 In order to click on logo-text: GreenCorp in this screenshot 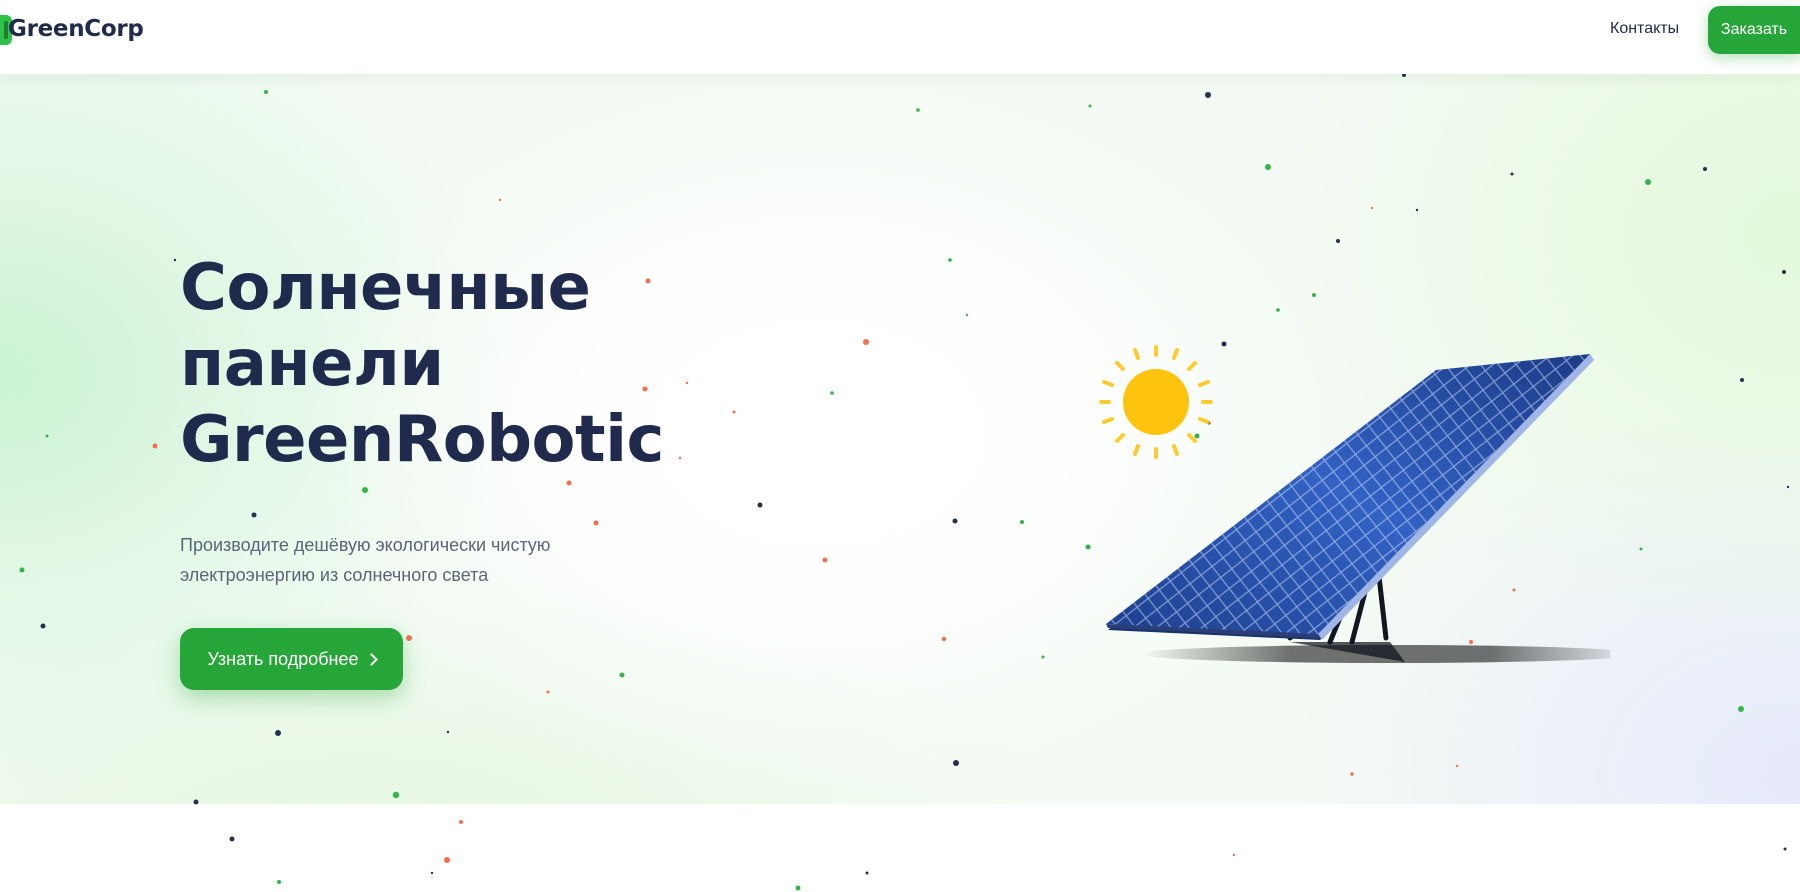, I will do `click(76, 29)`.